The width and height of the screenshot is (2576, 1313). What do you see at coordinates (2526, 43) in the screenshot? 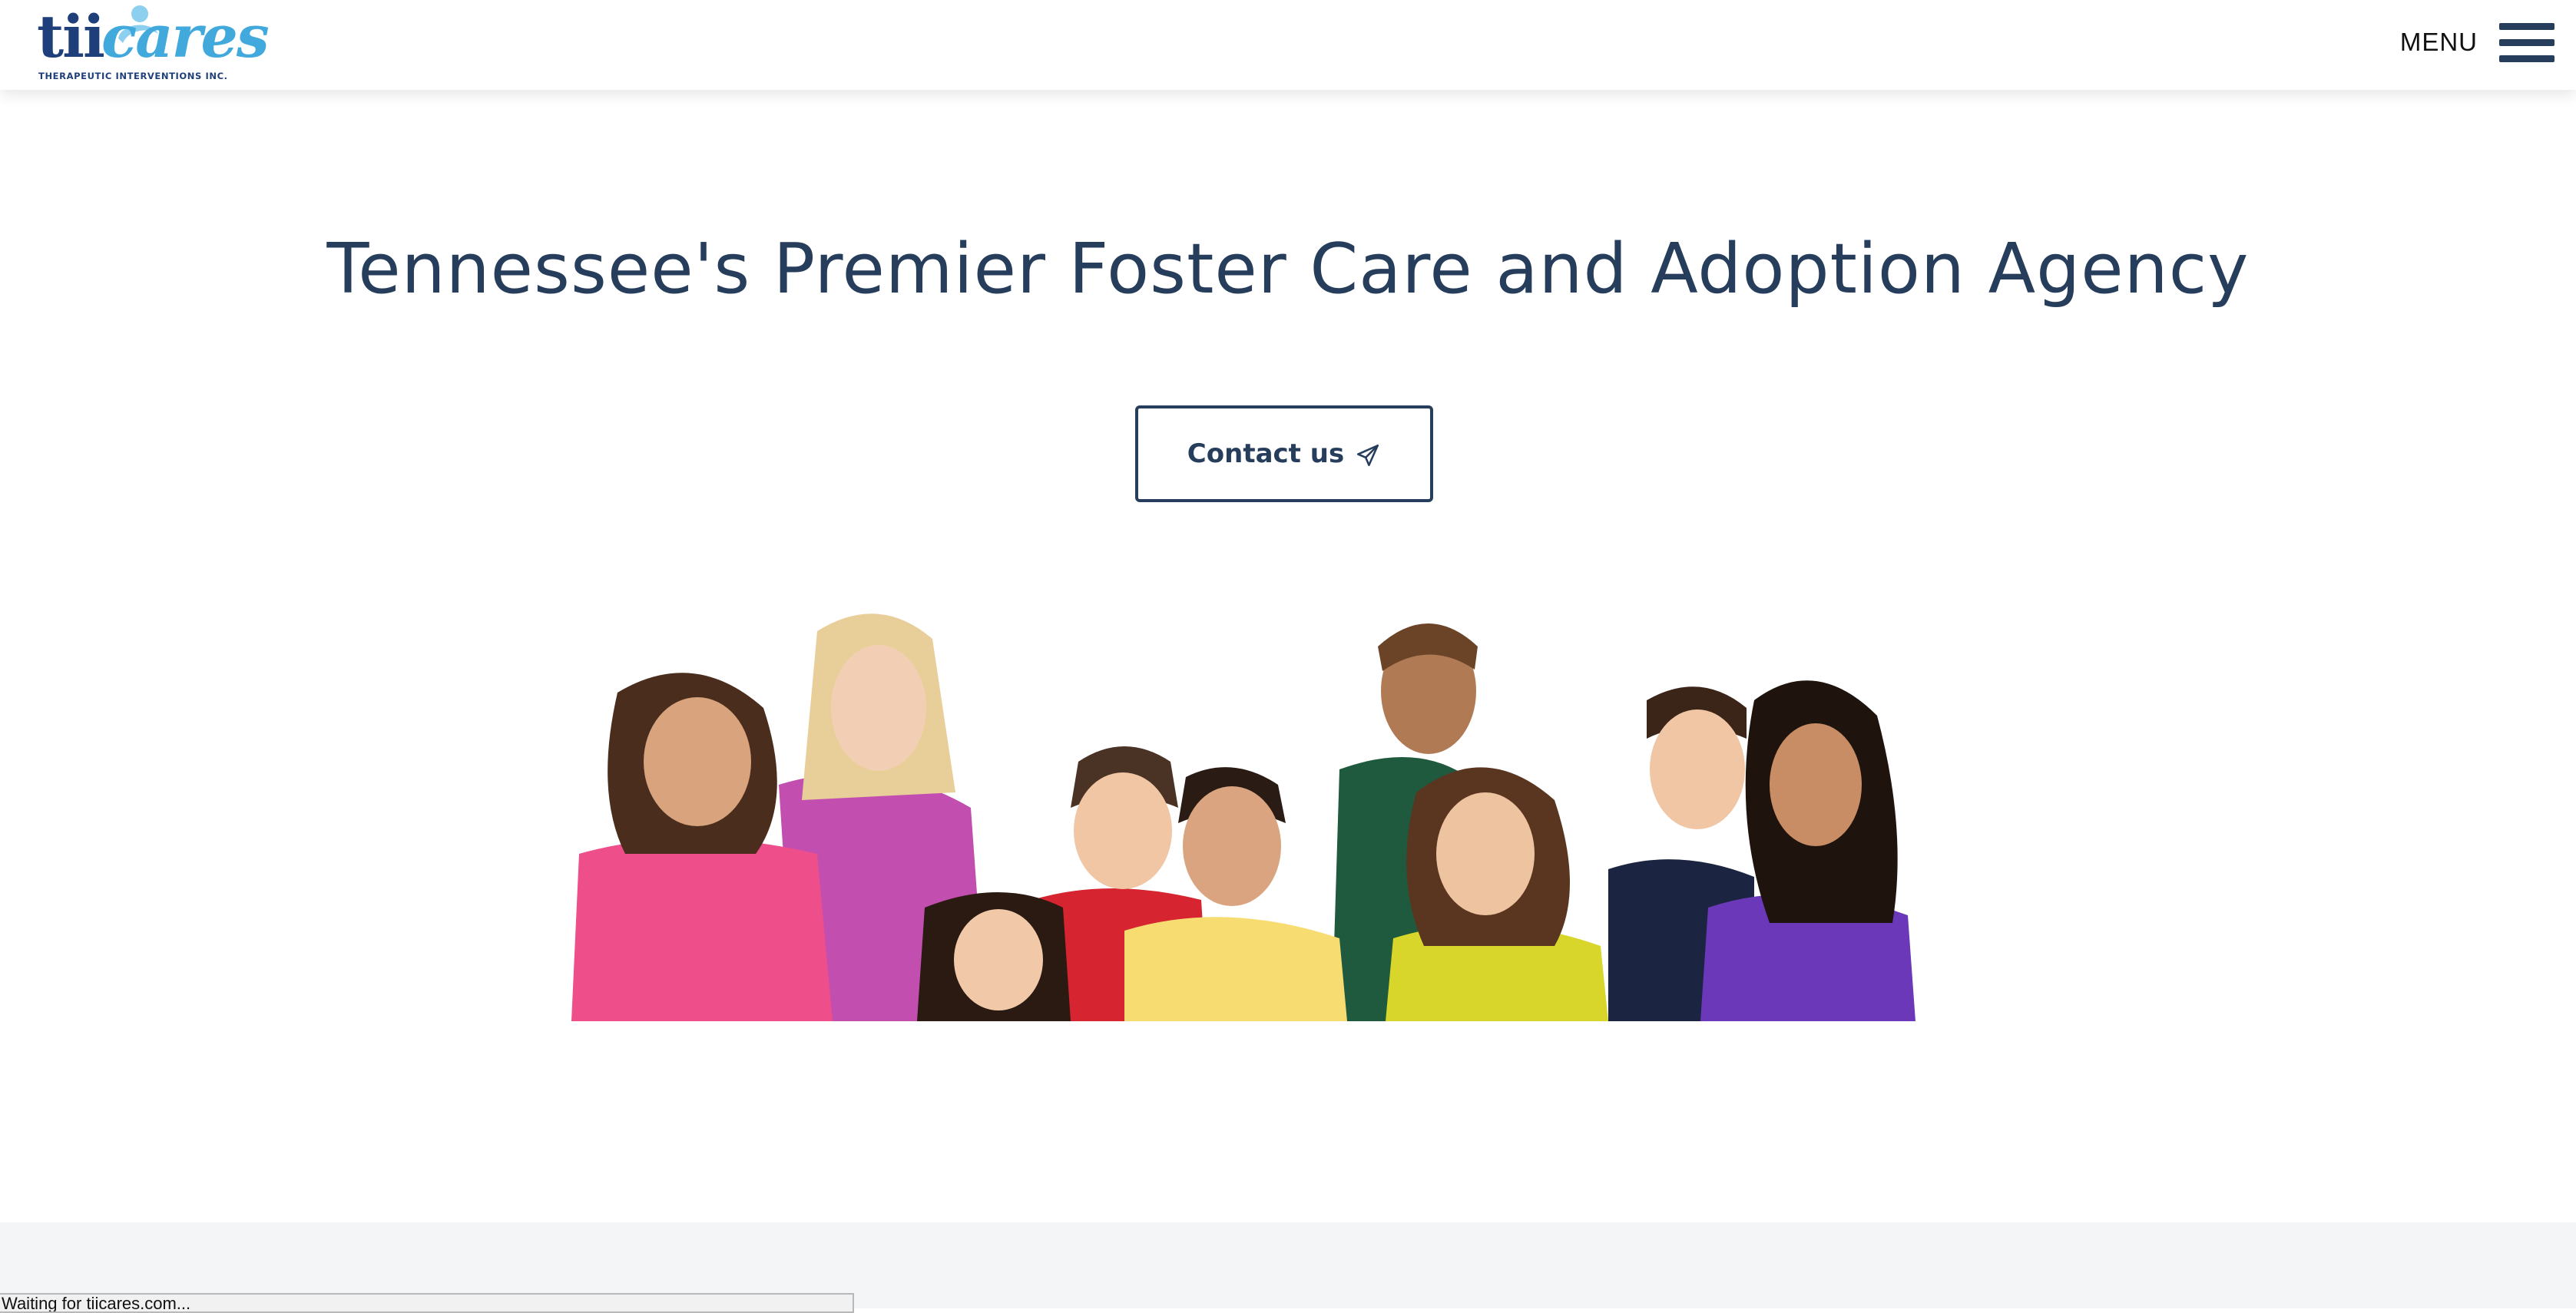
I see `hamburger-menu-icon` at bounding box center [2526, 43].